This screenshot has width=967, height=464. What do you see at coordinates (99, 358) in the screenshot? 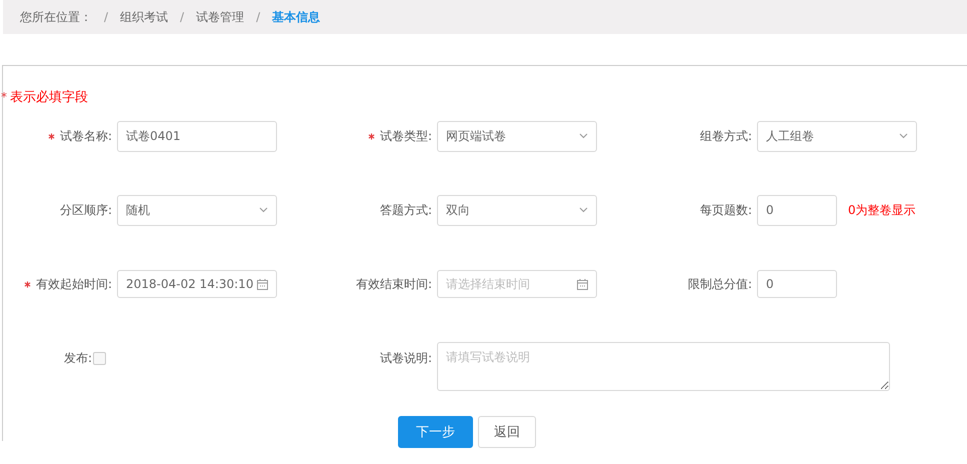
I see `checkbox` at bounding box center [99, 358].